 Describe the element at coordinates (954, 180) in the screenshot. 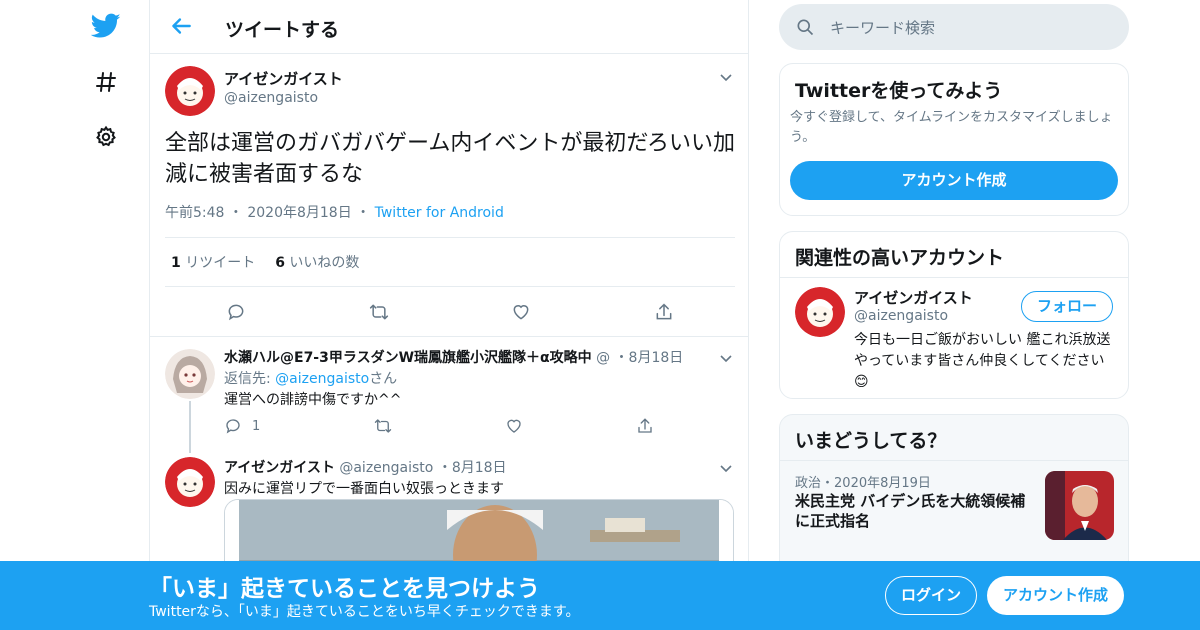

I see `create-account-button: アカウント作成` at that location.